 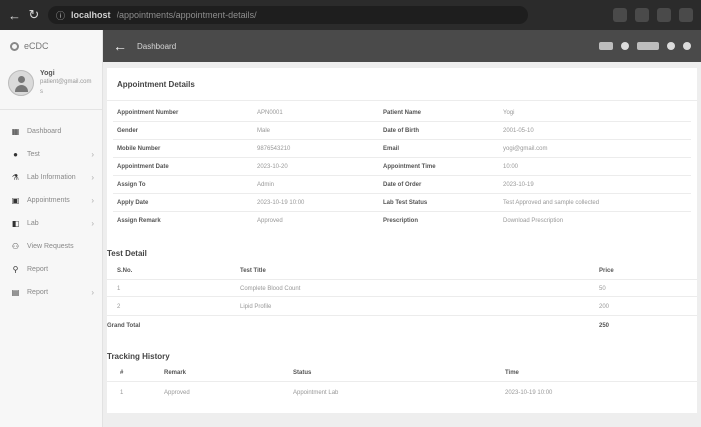 I want to click on avatar, so click(x=21, y=83).